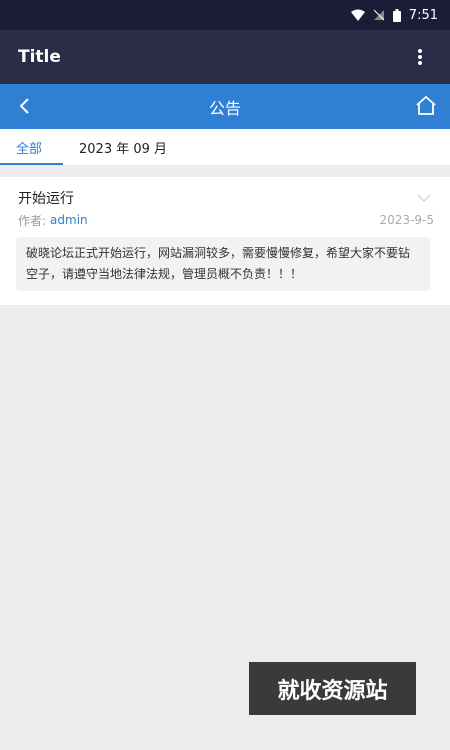 Image resolution: width=450 pixels, height=750 pixels. Describe the element at coordinates (225, 147) in the screenshot. I see `tab-bar: 全部 2023 年 09 月` at that location.